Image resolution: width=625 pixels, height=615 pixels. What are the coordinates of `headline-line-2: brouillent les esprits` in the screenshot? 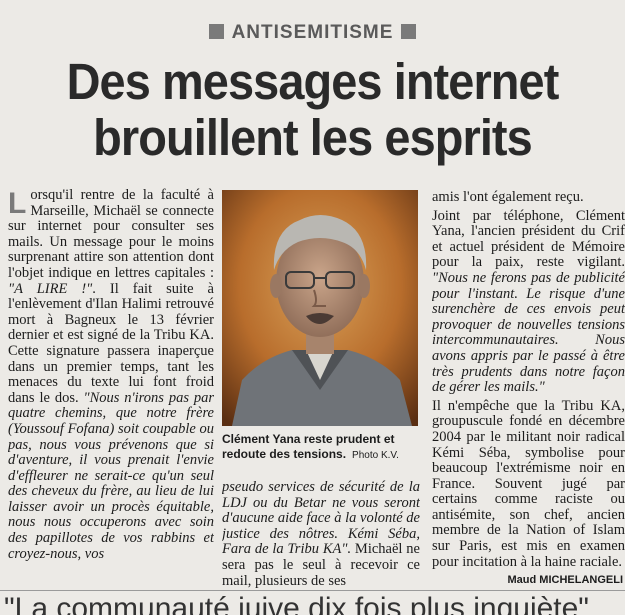 It's located at (313, 137).